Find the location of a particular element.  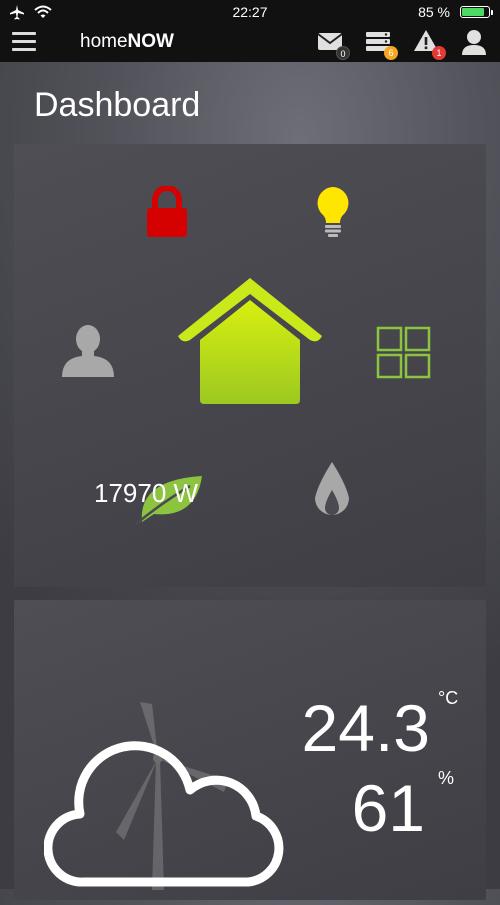

house-icon is located at coordinates (250, 341).